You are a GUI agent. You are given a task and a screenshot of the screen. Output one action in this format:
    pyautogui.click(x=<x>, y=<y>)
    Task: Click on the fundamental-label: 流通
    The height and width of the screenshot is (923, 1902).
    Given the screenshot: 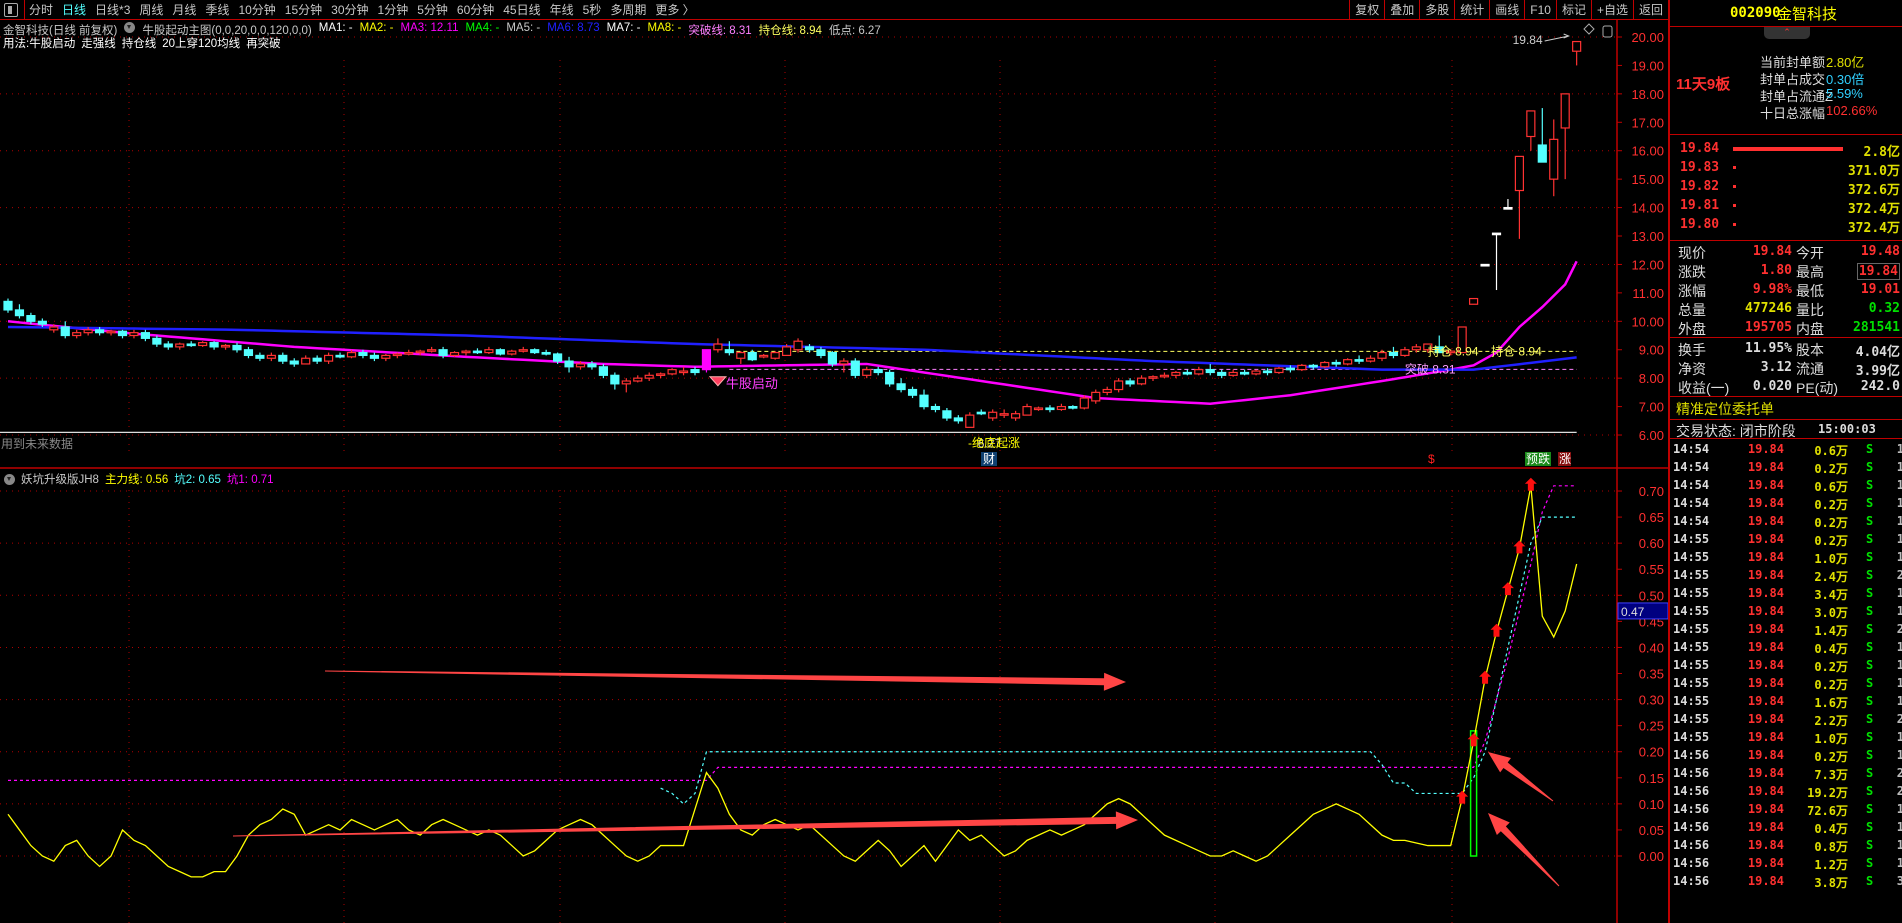 What is the action you would take?
    pyautogui.click(x=1810, y=369)
    